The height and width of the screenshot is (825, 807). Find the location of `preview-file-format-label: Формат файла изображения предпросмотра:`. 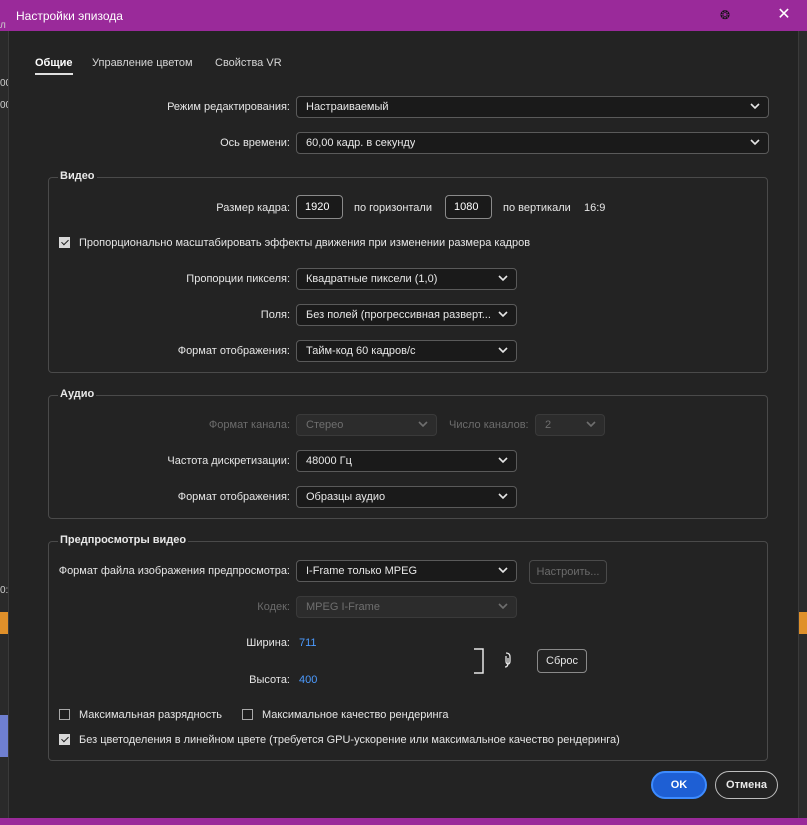

preview-file-format-label: Формат файла изображения предпросмотра: is located at coordinates (174, 571).